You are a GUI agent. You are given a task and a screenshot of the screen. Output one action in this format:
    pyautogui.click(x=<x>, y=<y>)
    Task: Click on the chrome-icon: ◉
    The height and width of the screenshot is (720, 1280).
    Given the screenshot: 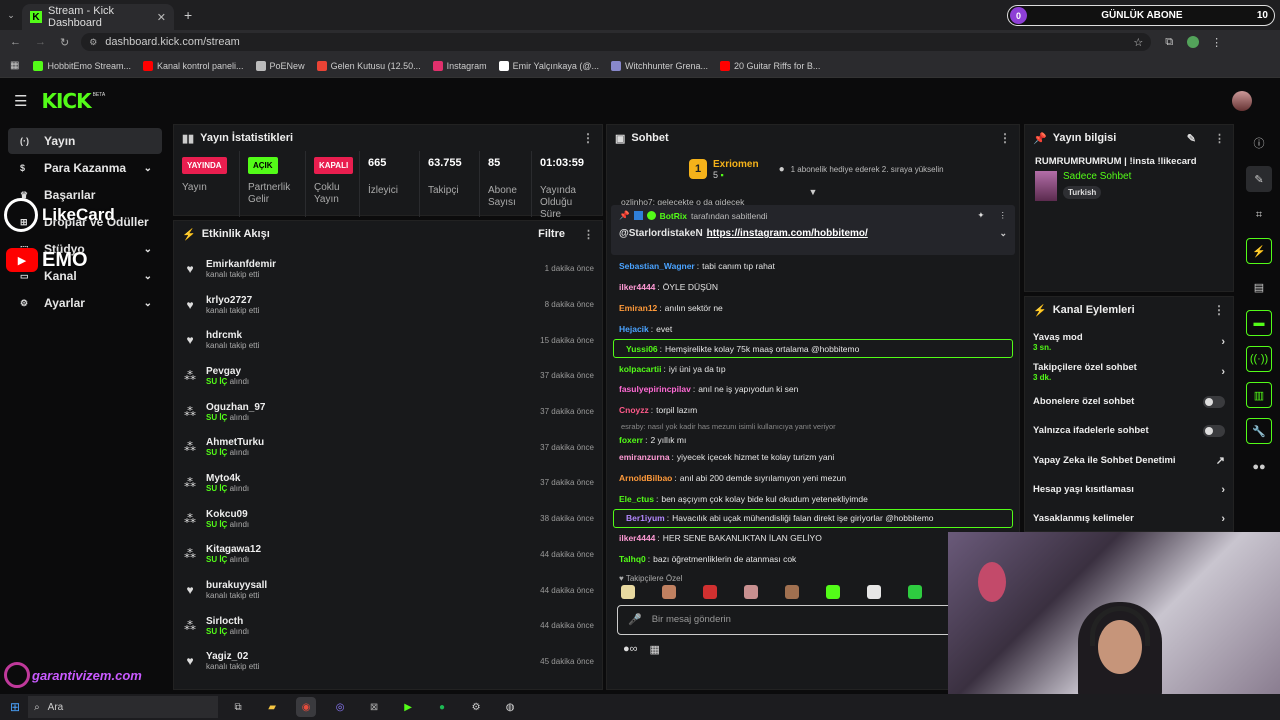 What is the action you would take?
    pyautogui.click(x=306, y=707)
    